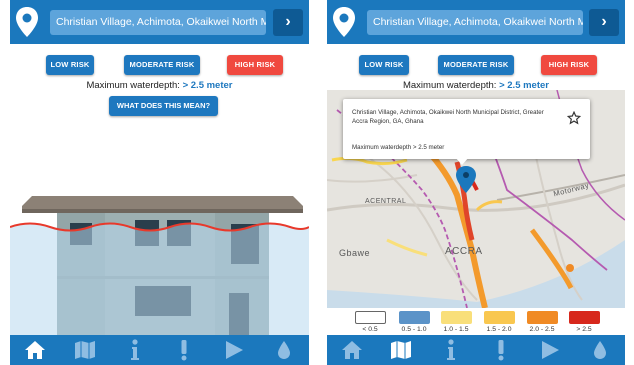  Describe the element at coordinates (414, 329) in the screenshot. I see `legend-label: 0.5 - 1.0` at that location.